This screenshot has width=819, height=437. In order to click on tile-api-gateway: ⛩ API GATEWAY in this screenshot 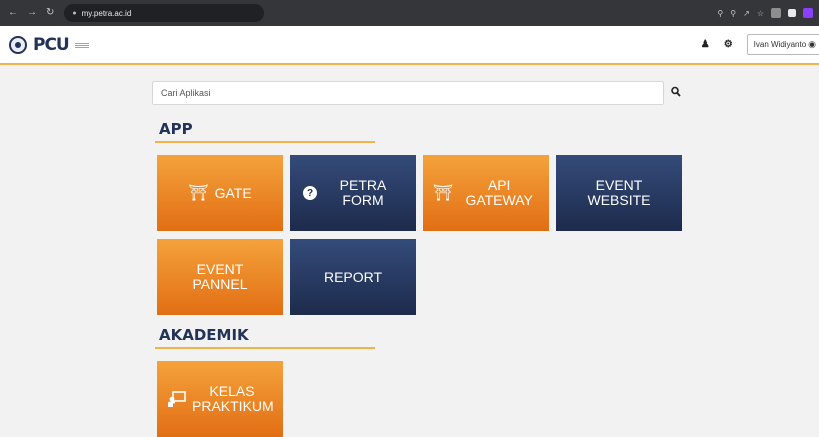, I will do `click(486, 193)`.